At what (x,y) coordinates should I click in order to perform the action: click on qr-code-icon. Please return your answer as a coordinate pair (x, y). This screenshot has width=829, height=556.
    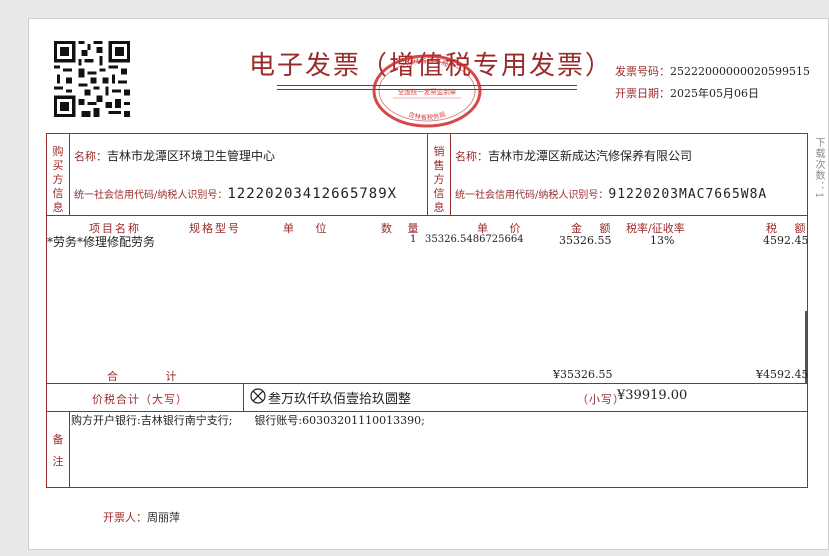
    Looking at the image, I should click on (92, 79).